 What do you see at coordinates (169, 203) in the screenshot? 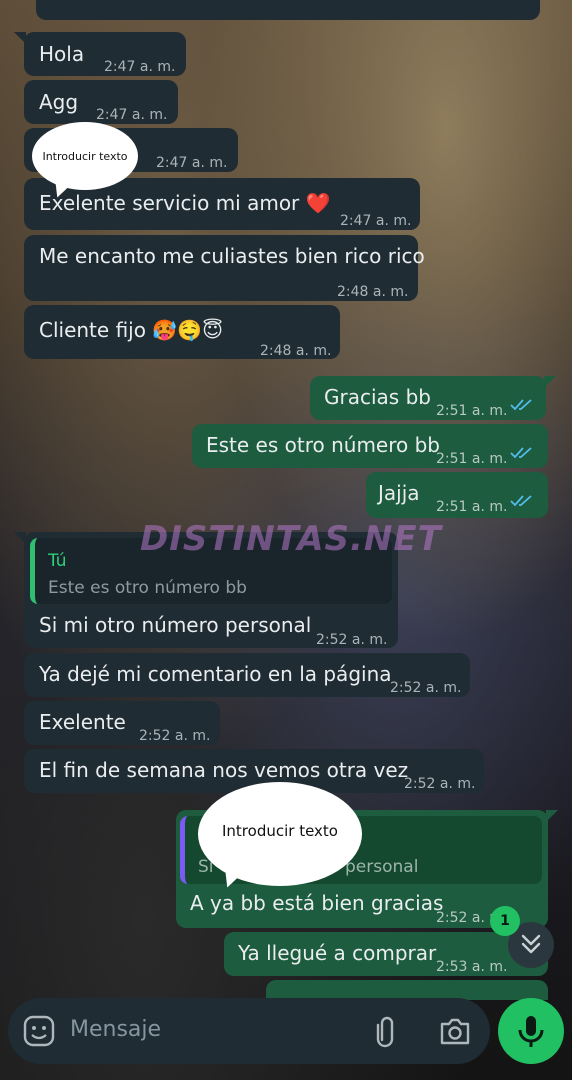
I see `message-text-content: Exelente servicio mi amor` at bounding box center [169, 203].